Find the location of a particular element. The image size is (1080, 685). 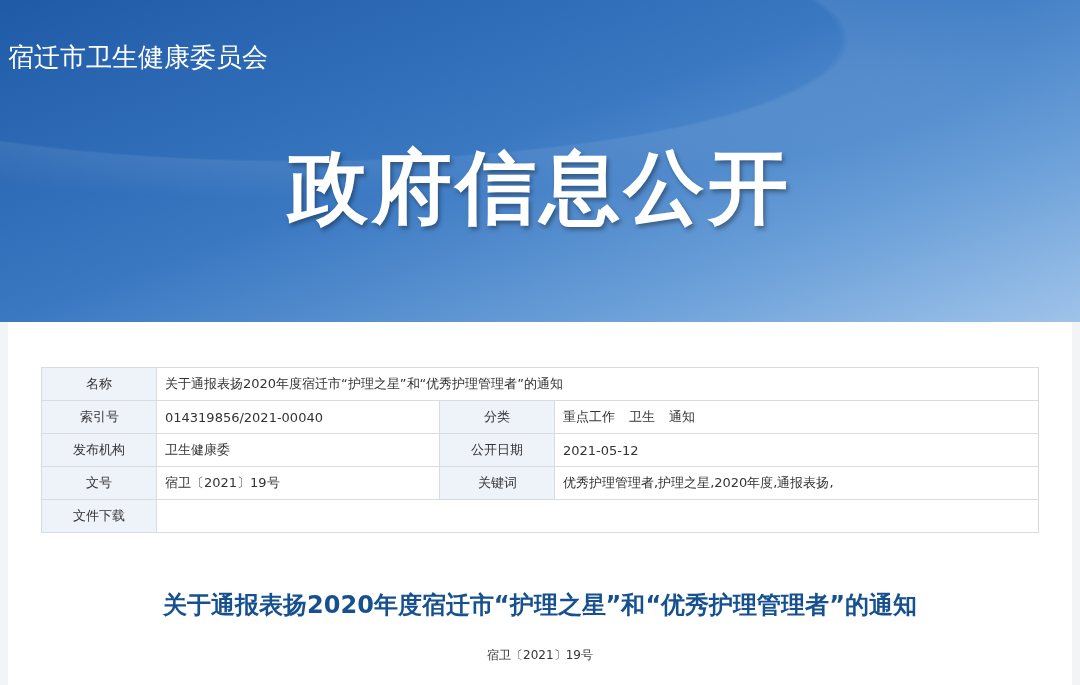

document-number: 宿卫〔2021〕19号 is located at coordinates (540, 655).